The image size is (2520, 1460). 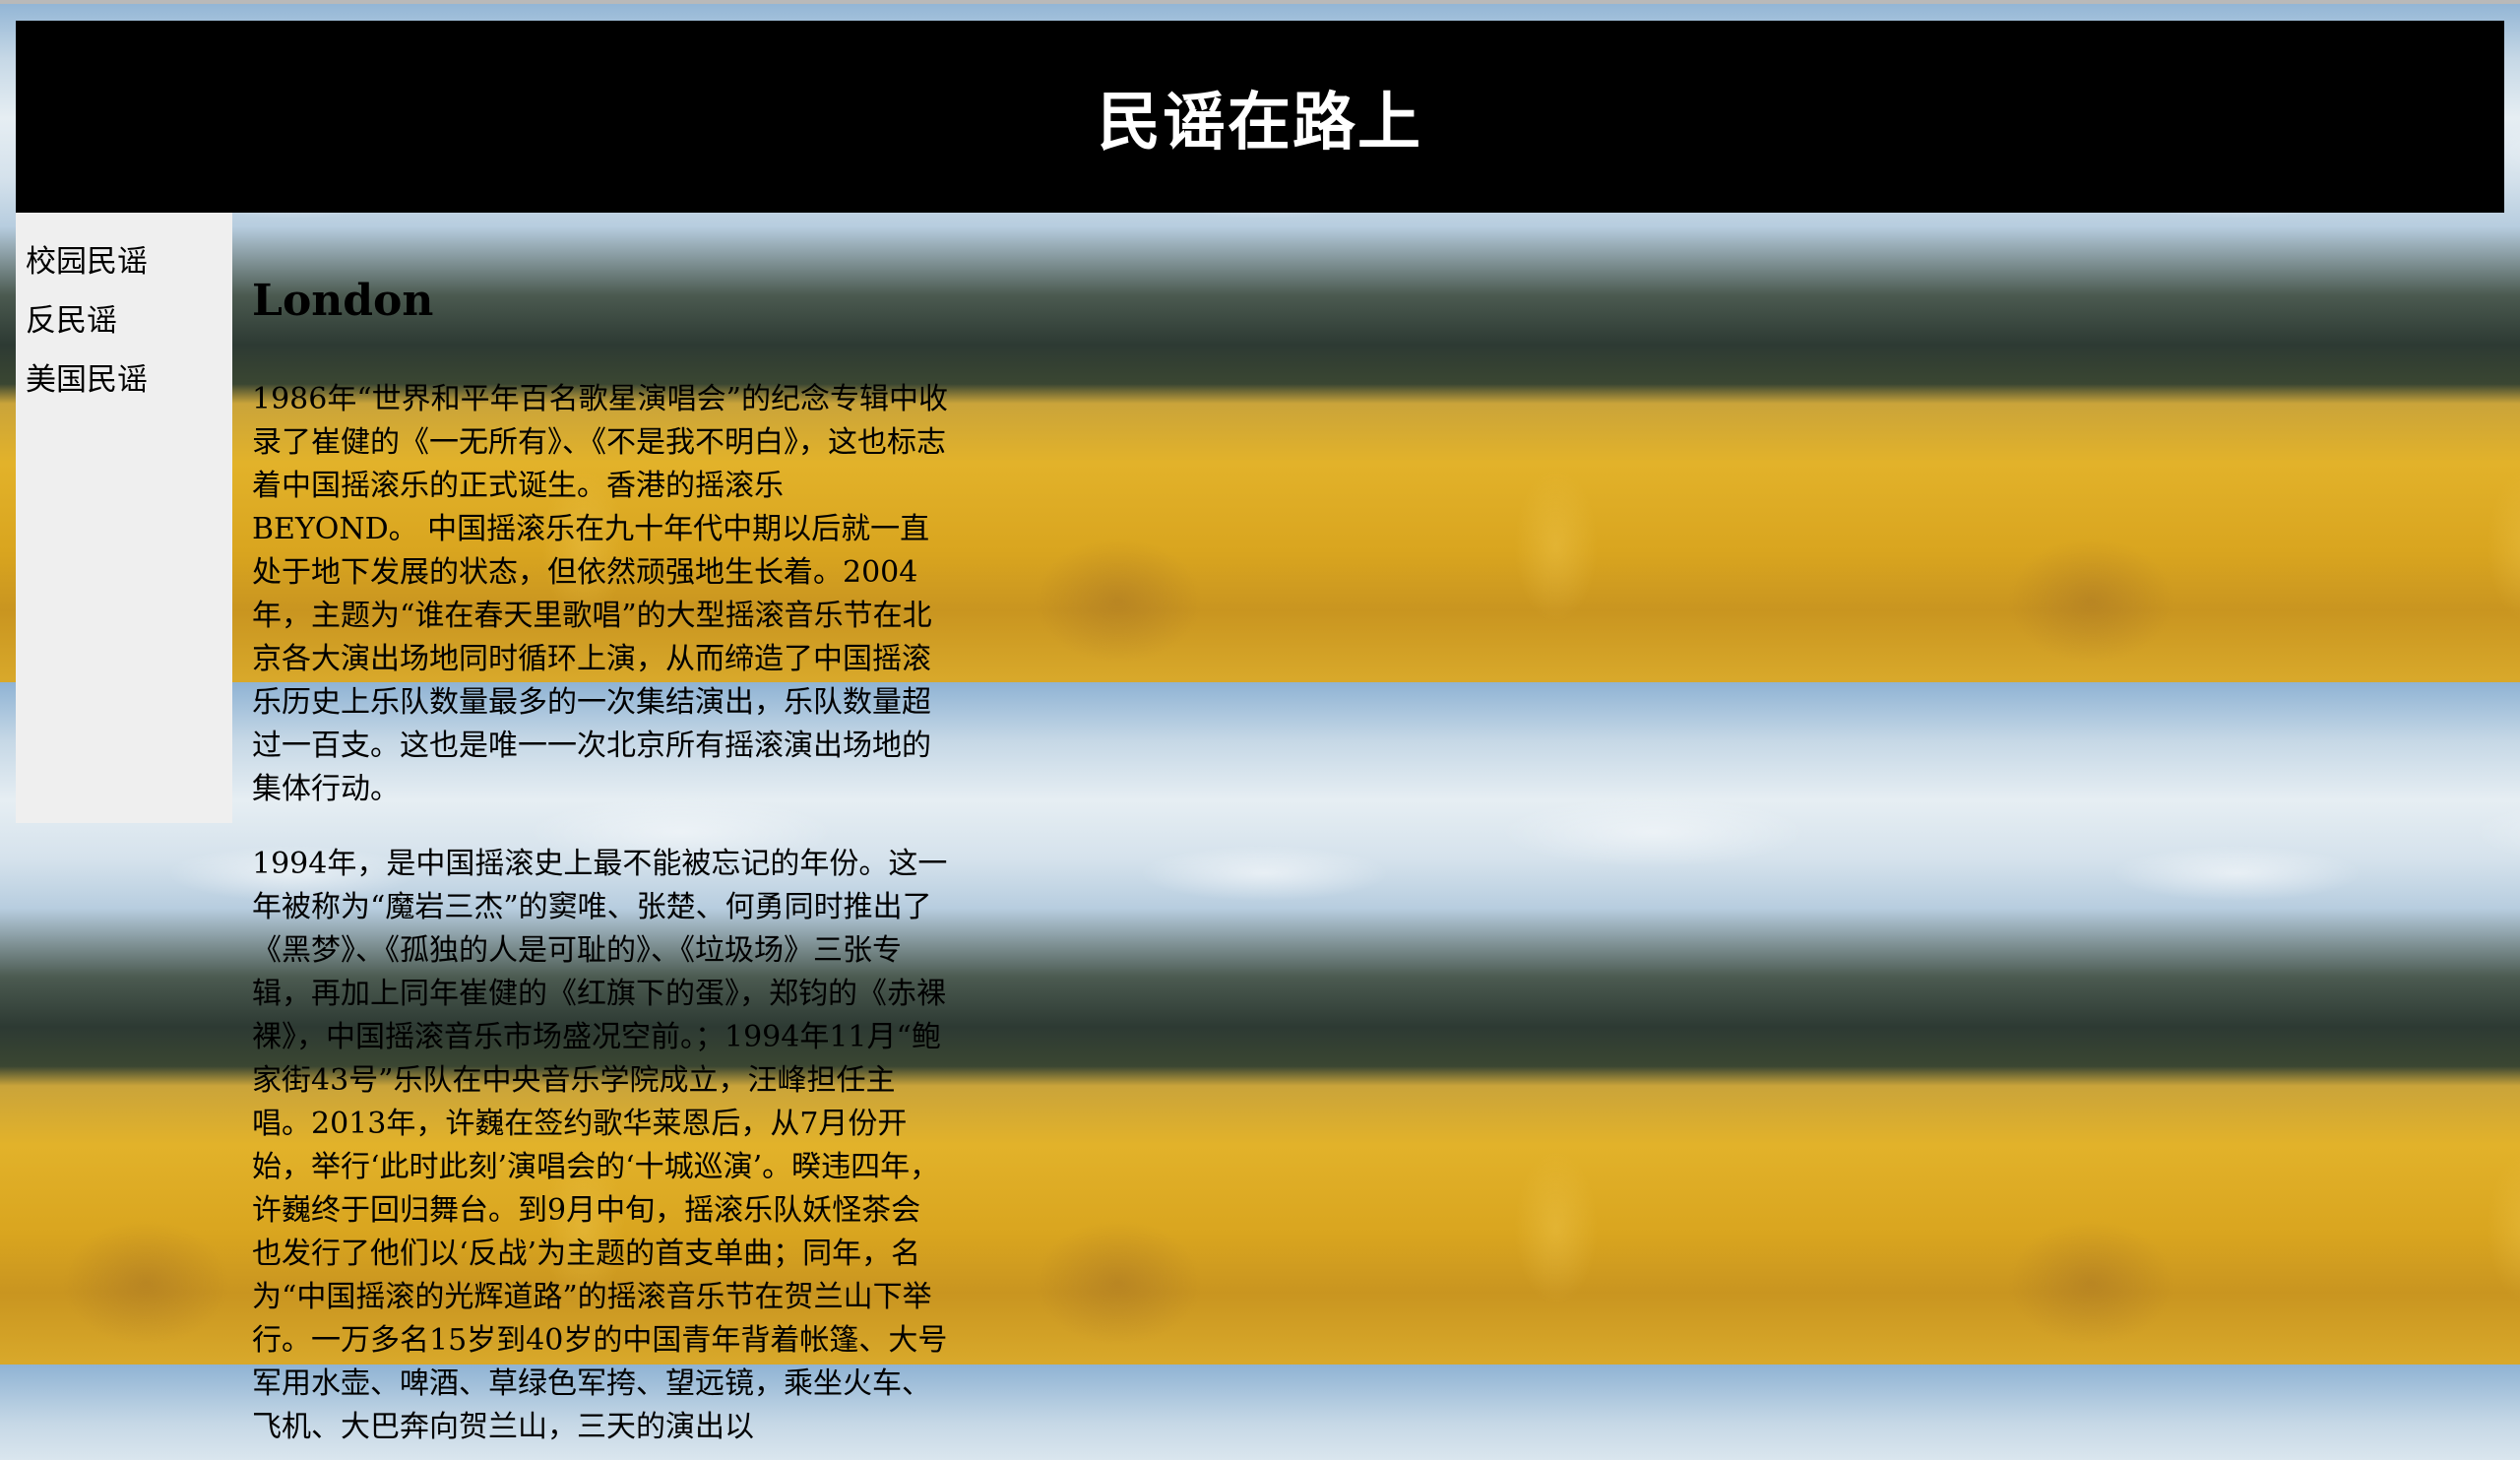 What do you see at coordinates (1260, 122) in the screenshot?
I see `site-title: 民谣在路上` at bounding box center [1260, 122].